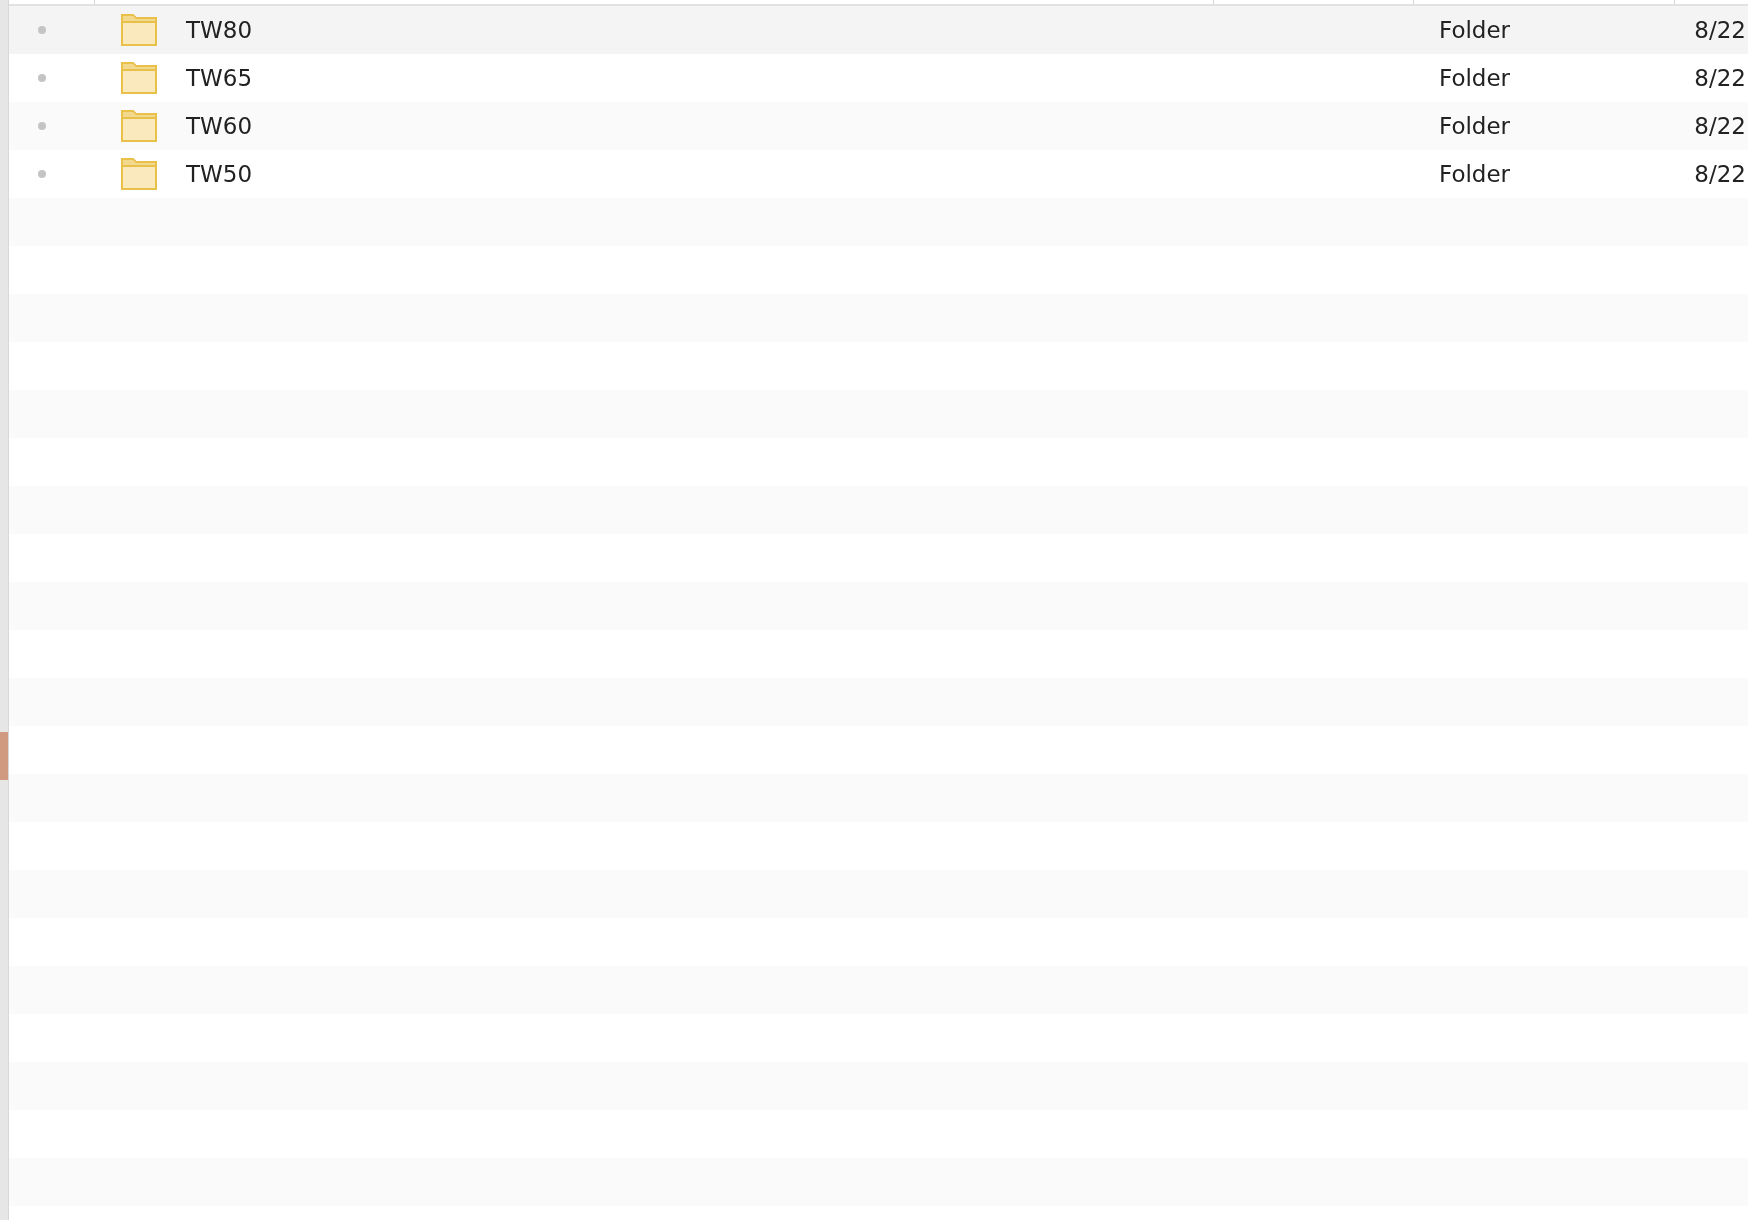  Describe the element at coordinates (220, 78) in the screenshot. I see `file-name: TW65` at that location.